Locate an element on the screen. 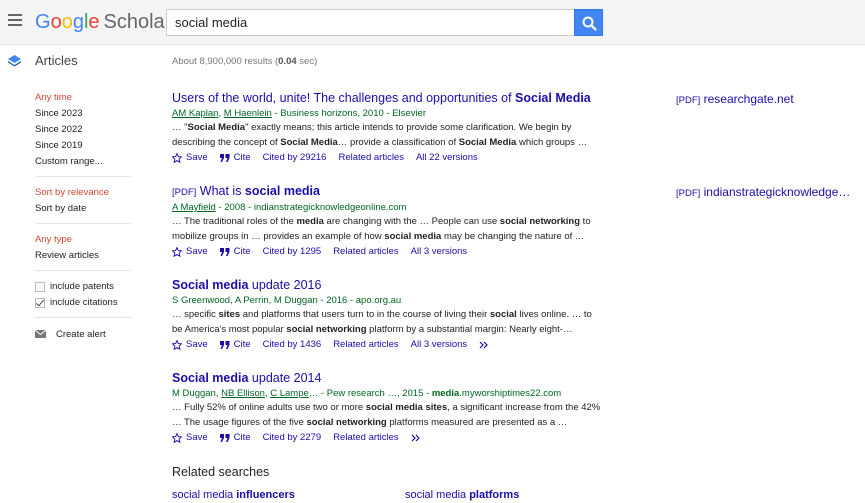 This screenshot has height=503, width=865. include-citations-option: include citations is located at coordinates (83, 303).